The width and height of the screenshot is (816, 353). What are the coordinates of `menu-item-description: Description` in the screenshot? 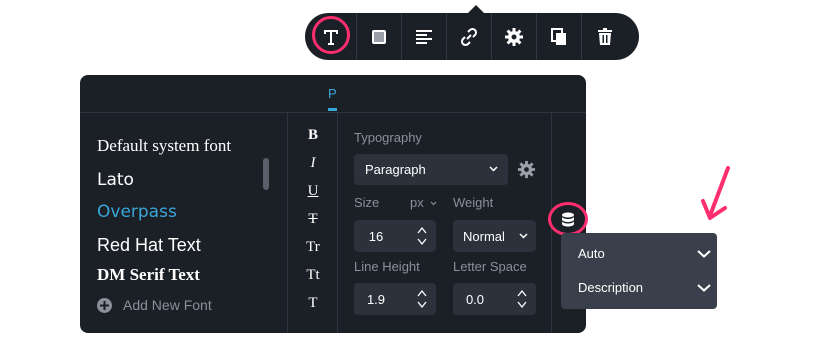 It's located at (644, 287).